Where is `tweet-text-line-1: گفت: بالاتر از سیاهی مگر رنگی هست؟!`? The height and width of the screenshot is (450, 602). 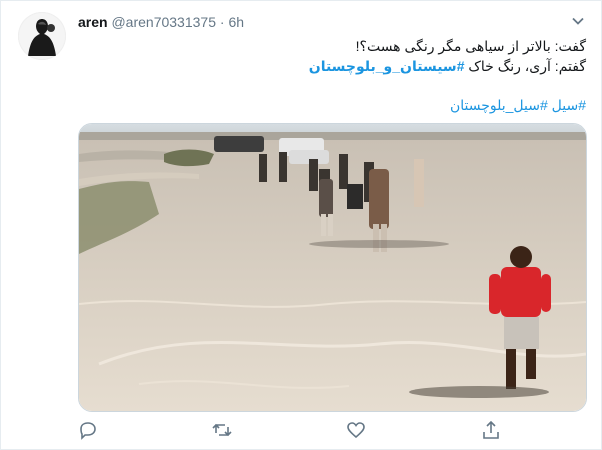
tweet-text-line-1: گفت: بالاتر از سیاهی مگر رنگی هست؟! is located at coordinates (470, 46).